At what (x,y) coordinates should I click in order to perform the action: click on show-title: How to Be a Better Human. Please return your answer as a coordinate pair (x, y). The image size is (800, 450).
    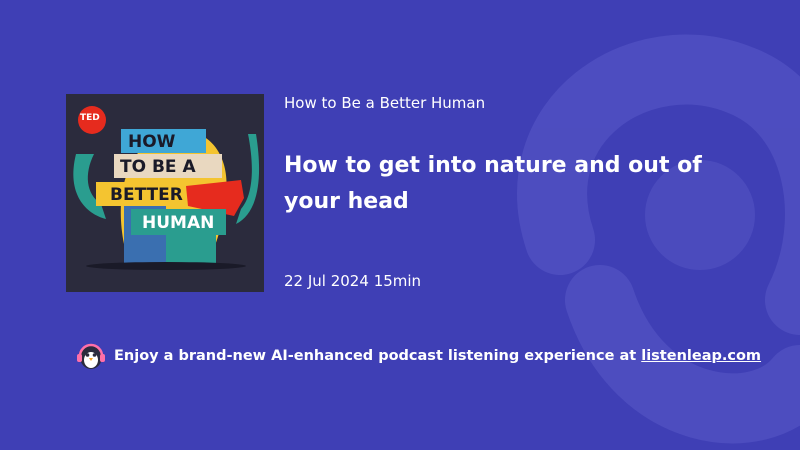
    Looking at the image, I should click on (384, 103).